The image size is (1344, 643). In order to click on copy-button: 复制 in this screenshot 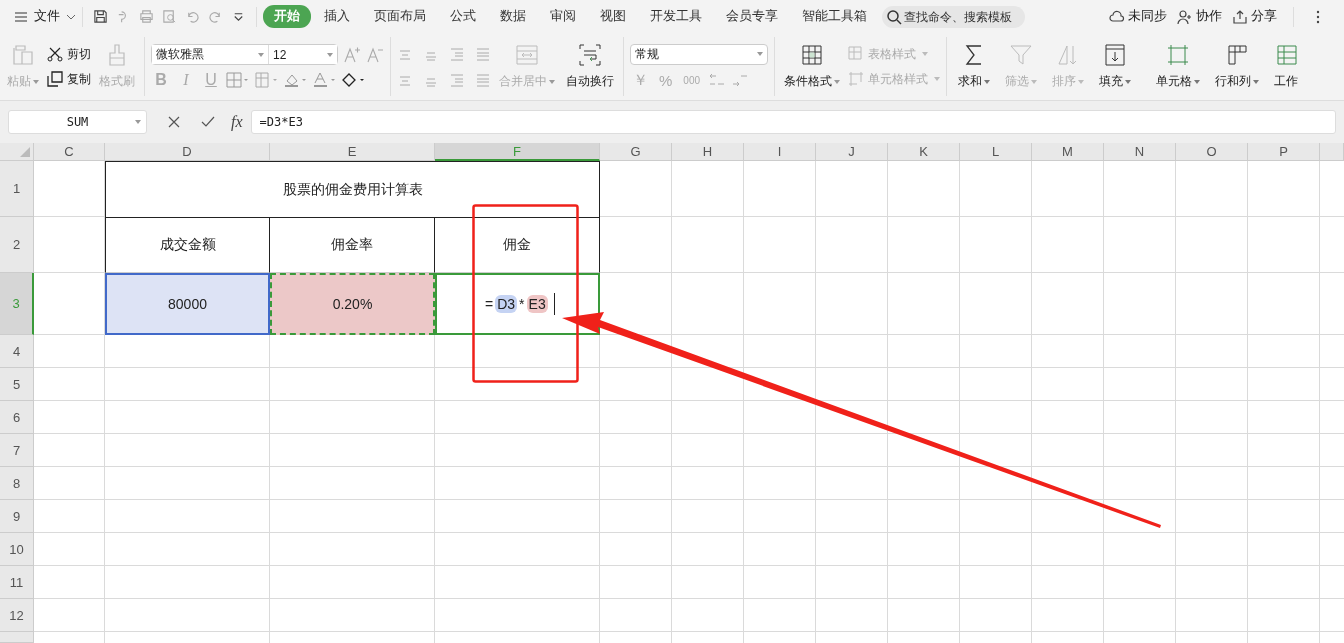, I will do `click(69, 79)`.